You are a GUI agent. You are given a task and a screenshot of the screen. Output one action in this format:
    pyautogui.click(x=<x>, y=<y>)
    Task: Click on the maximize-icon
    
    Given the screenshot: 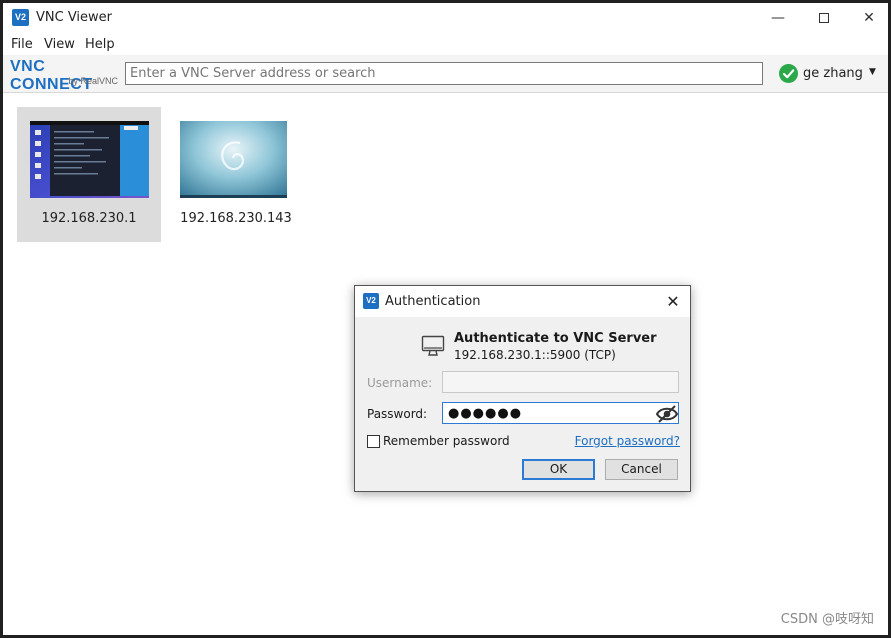 What is the action you would take?
    pyautogui.click(x=824, y=18)
    